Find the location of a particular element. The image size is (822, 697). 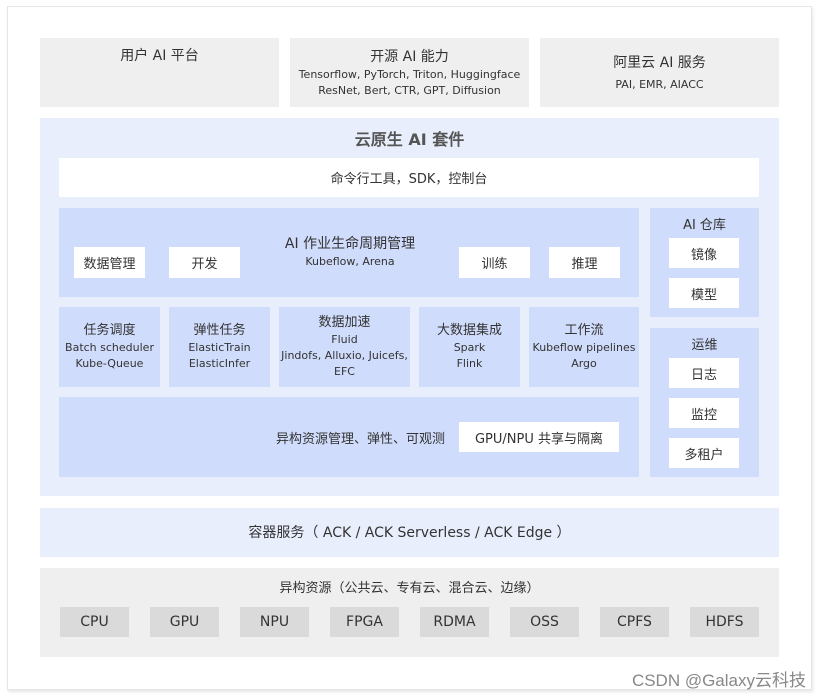

aliyun-ai-service-line: PAI, EMR, AIACC is located at coordinates (659, 84).